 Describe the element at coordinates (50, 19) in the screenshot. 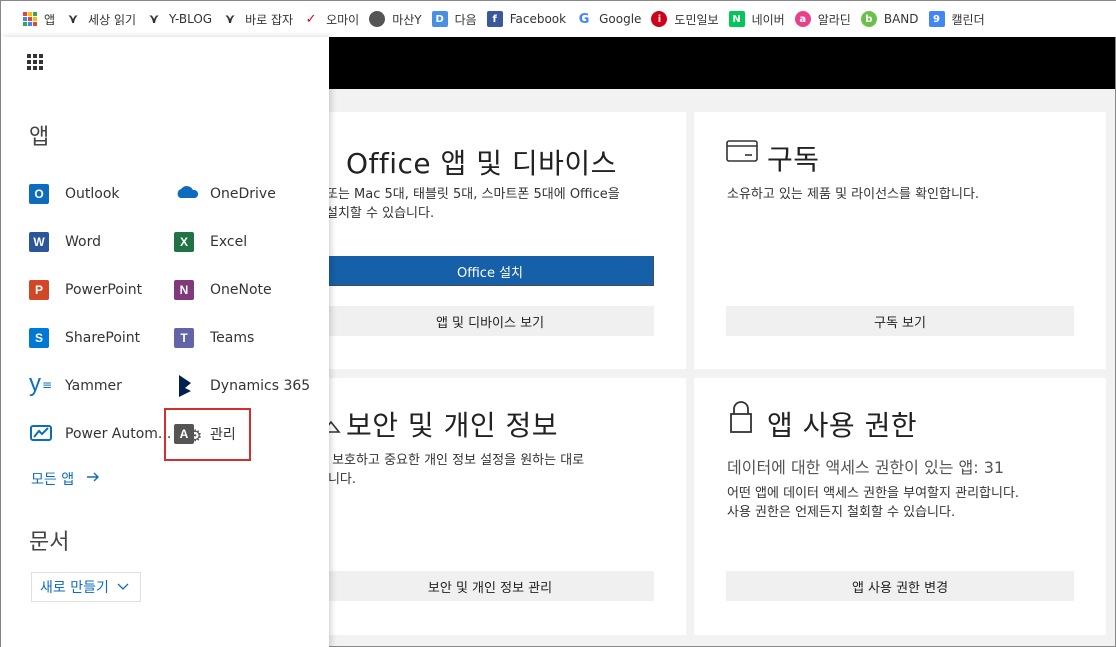

I see `bookmark-label: 앱` at that location.